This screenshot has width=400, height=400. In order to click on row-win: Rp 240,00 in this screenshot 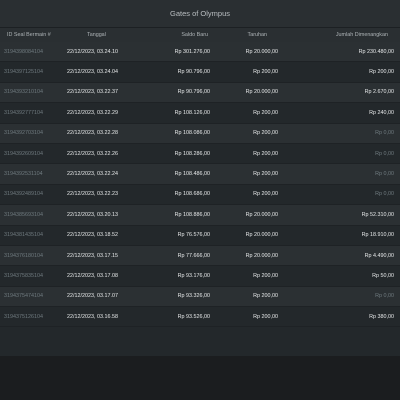, I will do `click(381, 112)`.